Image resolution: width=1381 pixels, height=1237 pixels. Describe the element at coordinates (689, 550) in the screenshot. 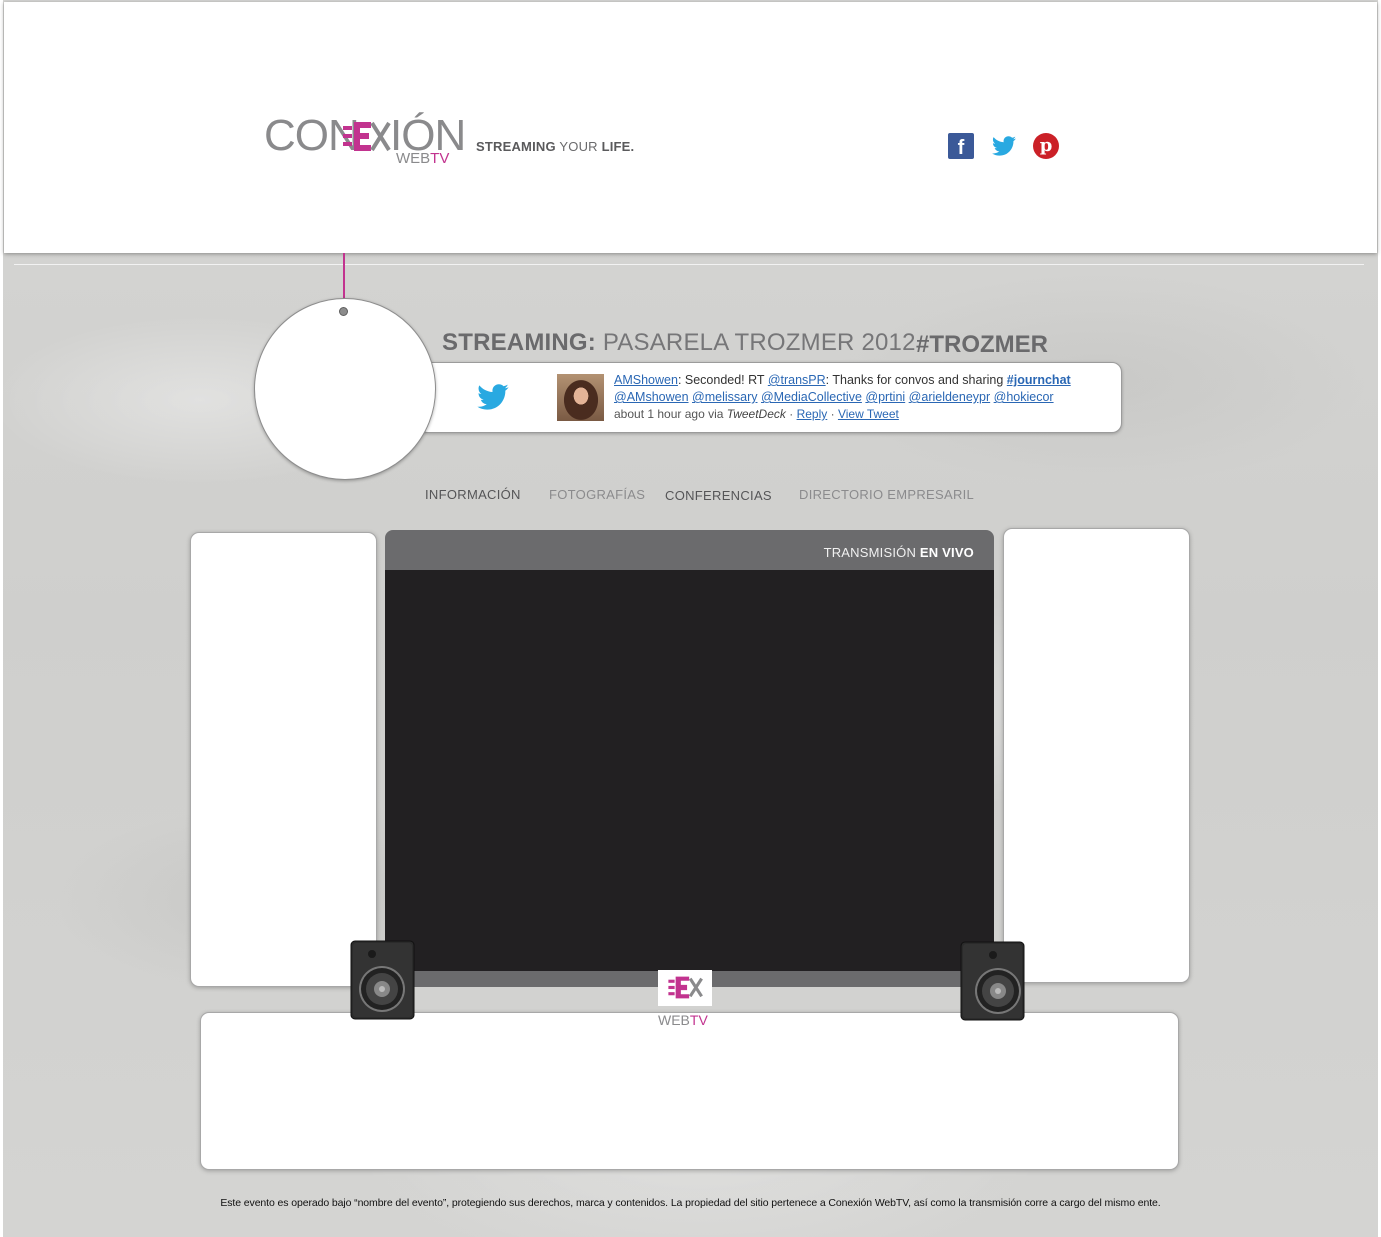

I see `player-top-bar: TRANSMISIÓN EN VIVO` at that location.